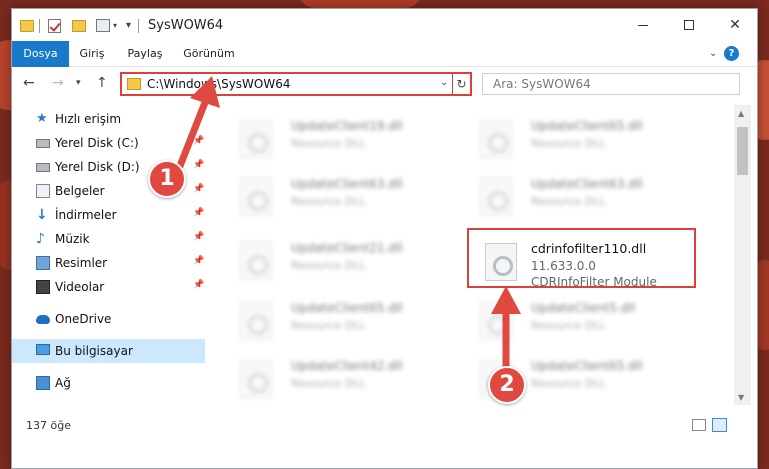 The image size is (769, 469). I want to click on star-icon: ★, so click(42, 118).